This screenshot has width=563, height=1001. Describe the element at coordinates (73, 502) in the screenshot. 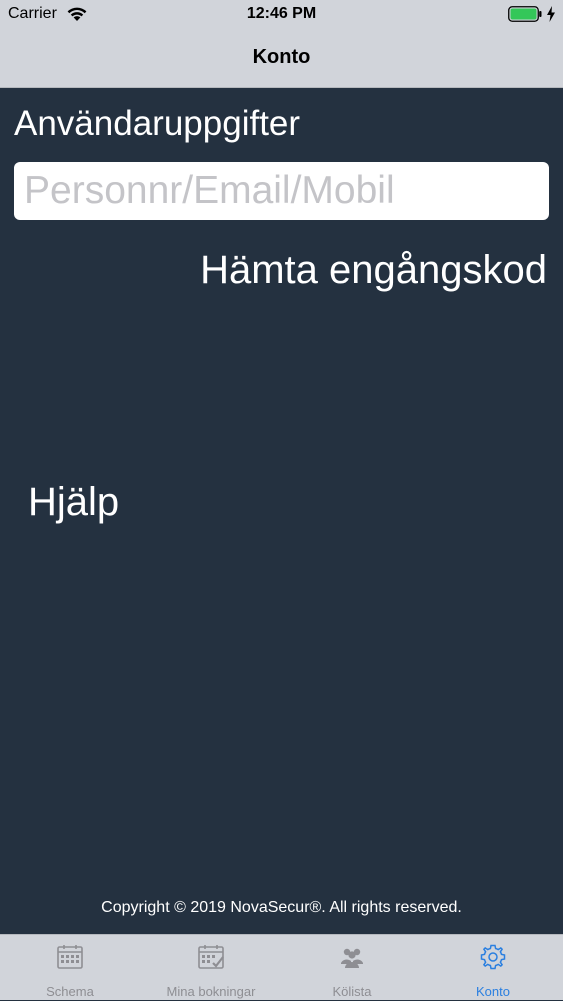

I see `help-button: Hjälp` at that location.